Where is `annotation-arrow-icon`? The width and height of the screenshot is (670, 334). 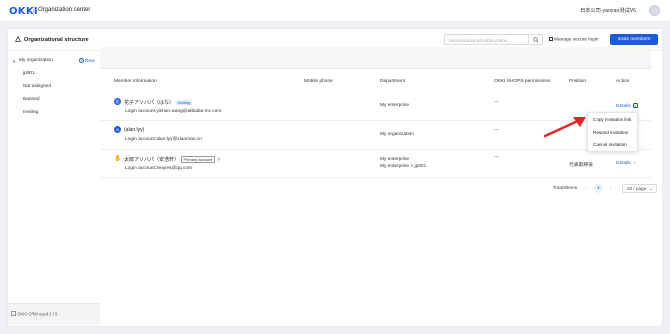
annotation-arrow-icon is located at coordinates (564, 127).